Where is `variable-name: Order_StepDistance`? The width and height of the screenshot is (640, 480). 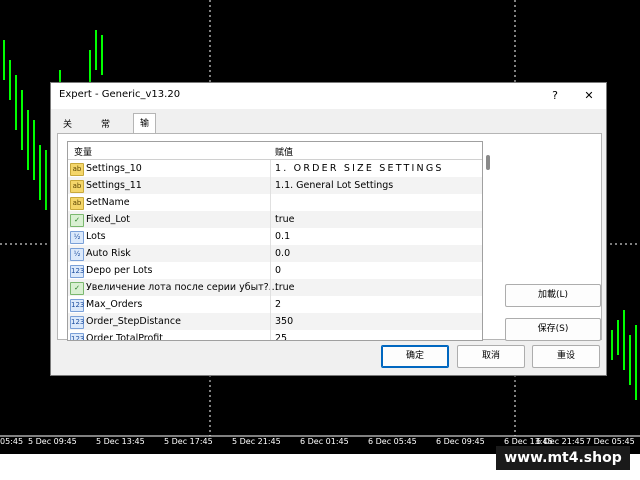 variable-name: Order_StepDistance is located at coordinates (133, 321).